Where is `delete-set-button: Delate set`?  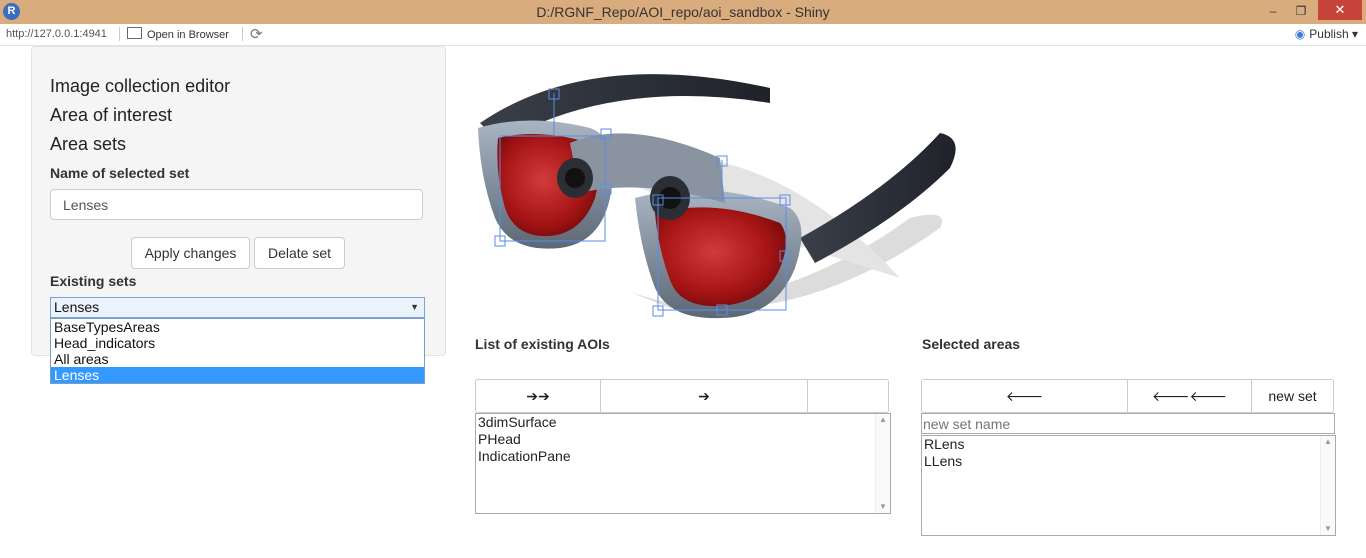 delete-set-button: Delate set is located at coordinates (299, 253).